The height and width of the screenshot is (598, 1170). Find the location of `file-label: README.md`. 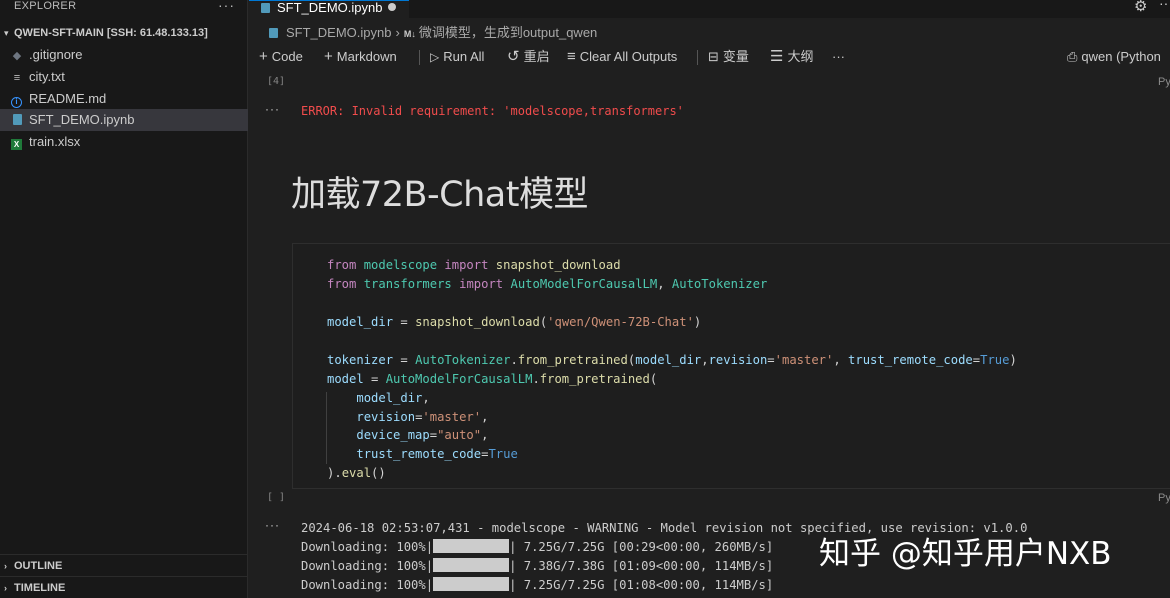

file-label: README.md is located at coordinates (68, 98).